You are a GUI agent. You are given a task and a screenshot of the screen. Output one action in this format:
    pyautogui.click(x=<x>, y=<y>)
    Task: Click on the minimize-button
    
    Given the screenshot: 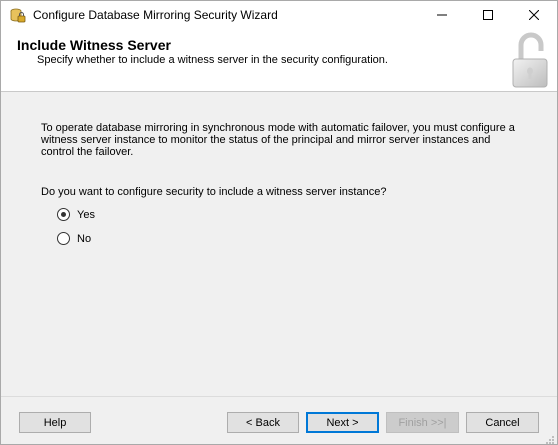 What is the action you would take?
    pyautogui.click(x=442, y=16)
    